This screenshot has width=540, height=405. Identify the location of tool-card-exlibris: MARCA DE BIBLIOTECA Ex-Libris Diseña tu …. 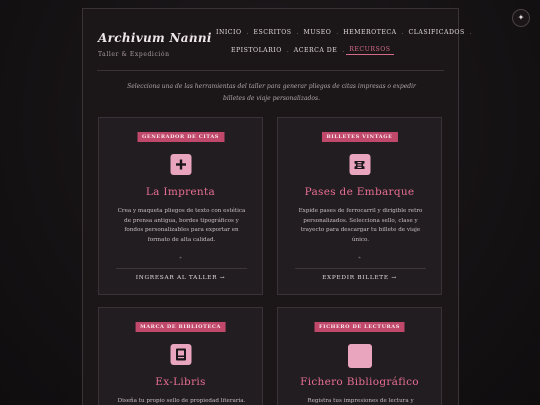
(180, 356).